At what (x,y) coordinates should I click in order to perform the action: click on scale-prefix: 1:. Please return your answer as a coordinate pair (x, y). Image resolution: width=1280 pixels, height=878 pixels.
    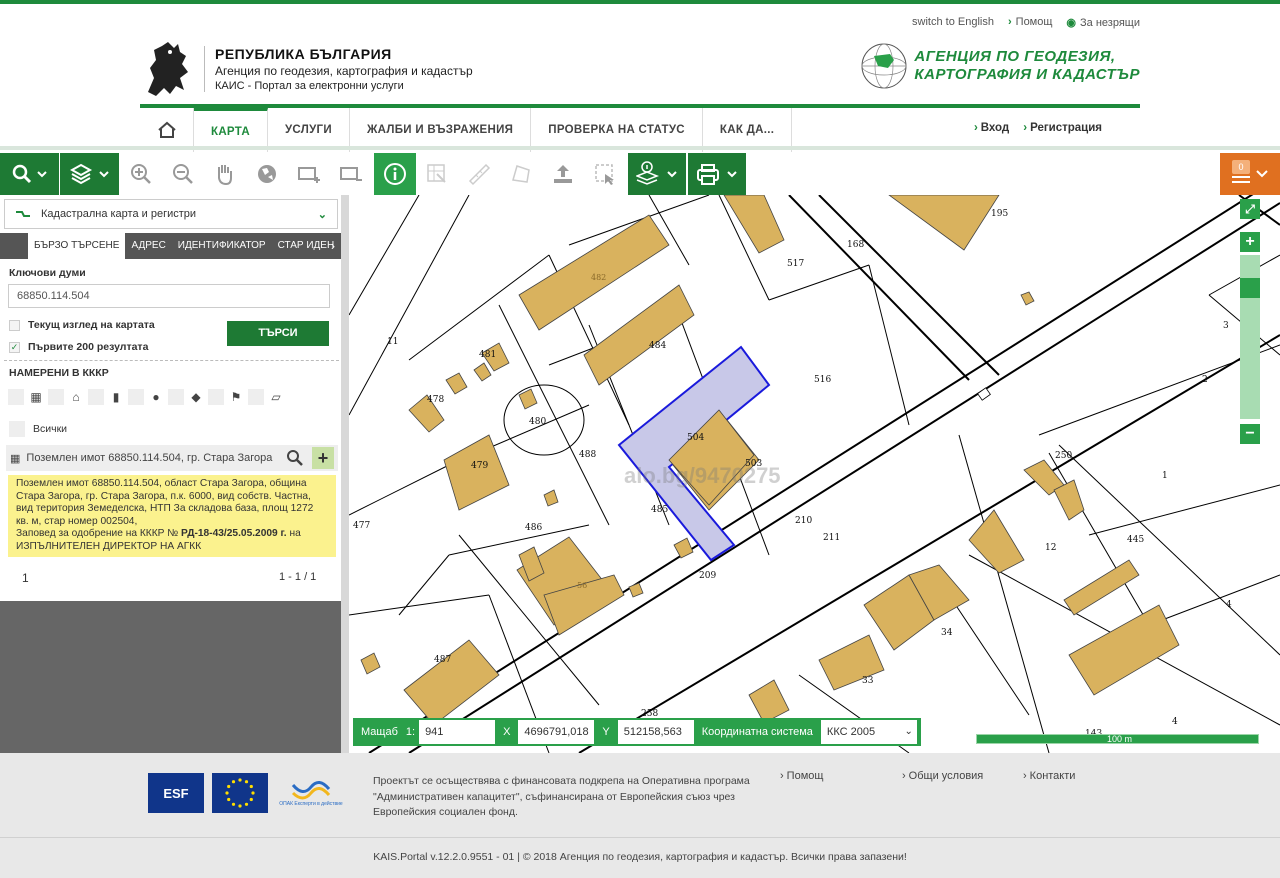
    Looking at the image, I should click on (410, 732).